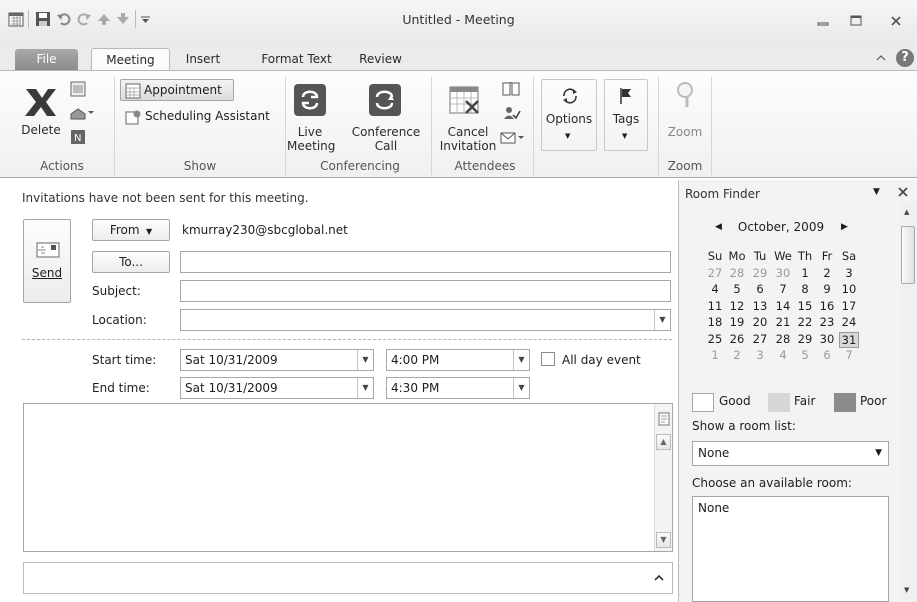 Image resolution: width=917 pixels, height=602 pixels. I want to click on scroll-up-icon: ▲, so click(663, 442).